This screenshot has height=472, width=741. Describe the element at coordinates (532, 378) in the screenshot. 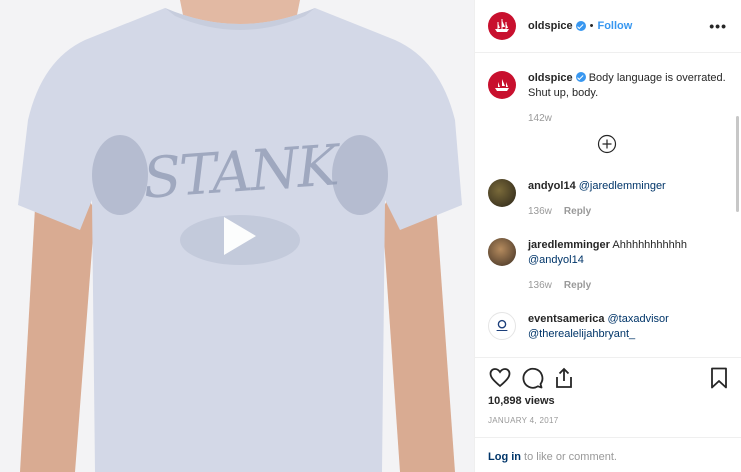

I see `comment-bubble-icon` at that location.